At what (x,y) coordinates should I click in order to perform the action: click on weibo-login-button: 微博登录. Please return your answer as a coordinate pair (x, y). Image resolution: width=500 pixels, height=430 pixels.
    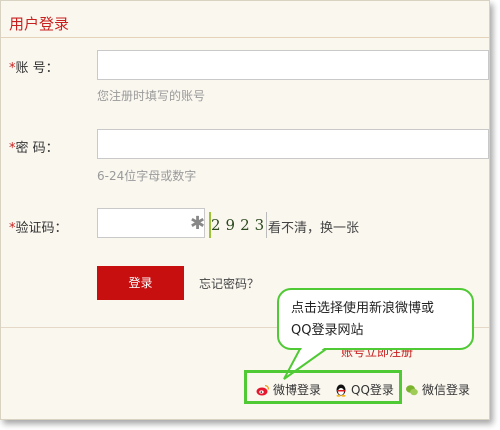
    Looking at the image, I should click on (288, 389).